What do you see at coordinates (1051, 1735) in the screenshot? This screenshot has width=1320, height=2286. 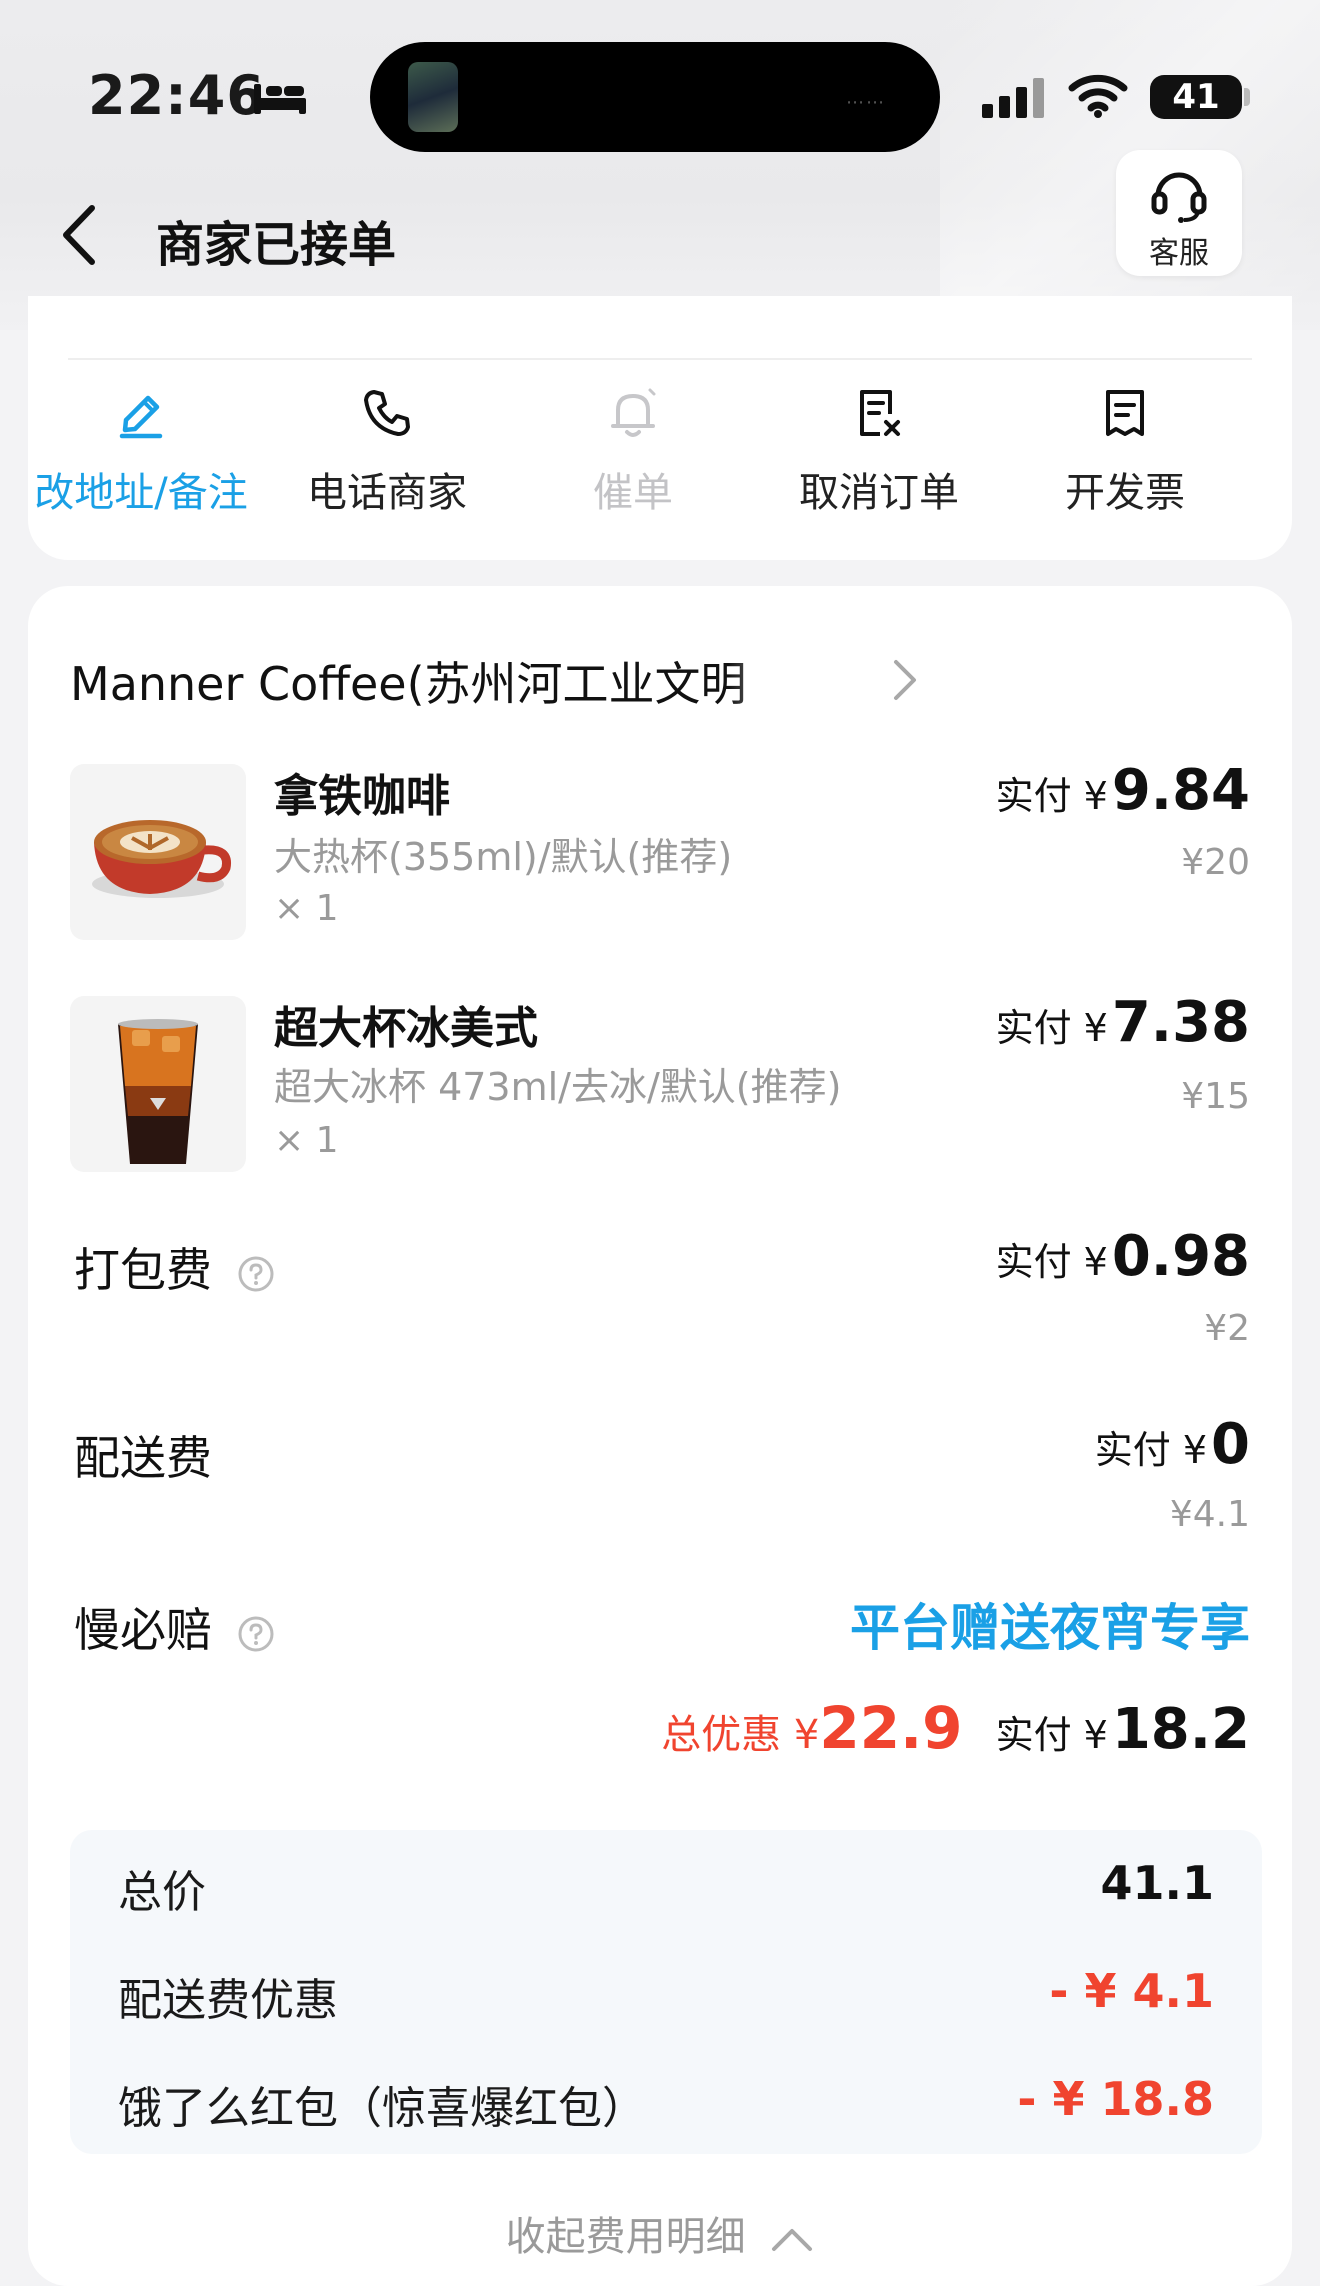 I see `total-paid-label: 实付 ¥` at bounding box center [1051, 1735].